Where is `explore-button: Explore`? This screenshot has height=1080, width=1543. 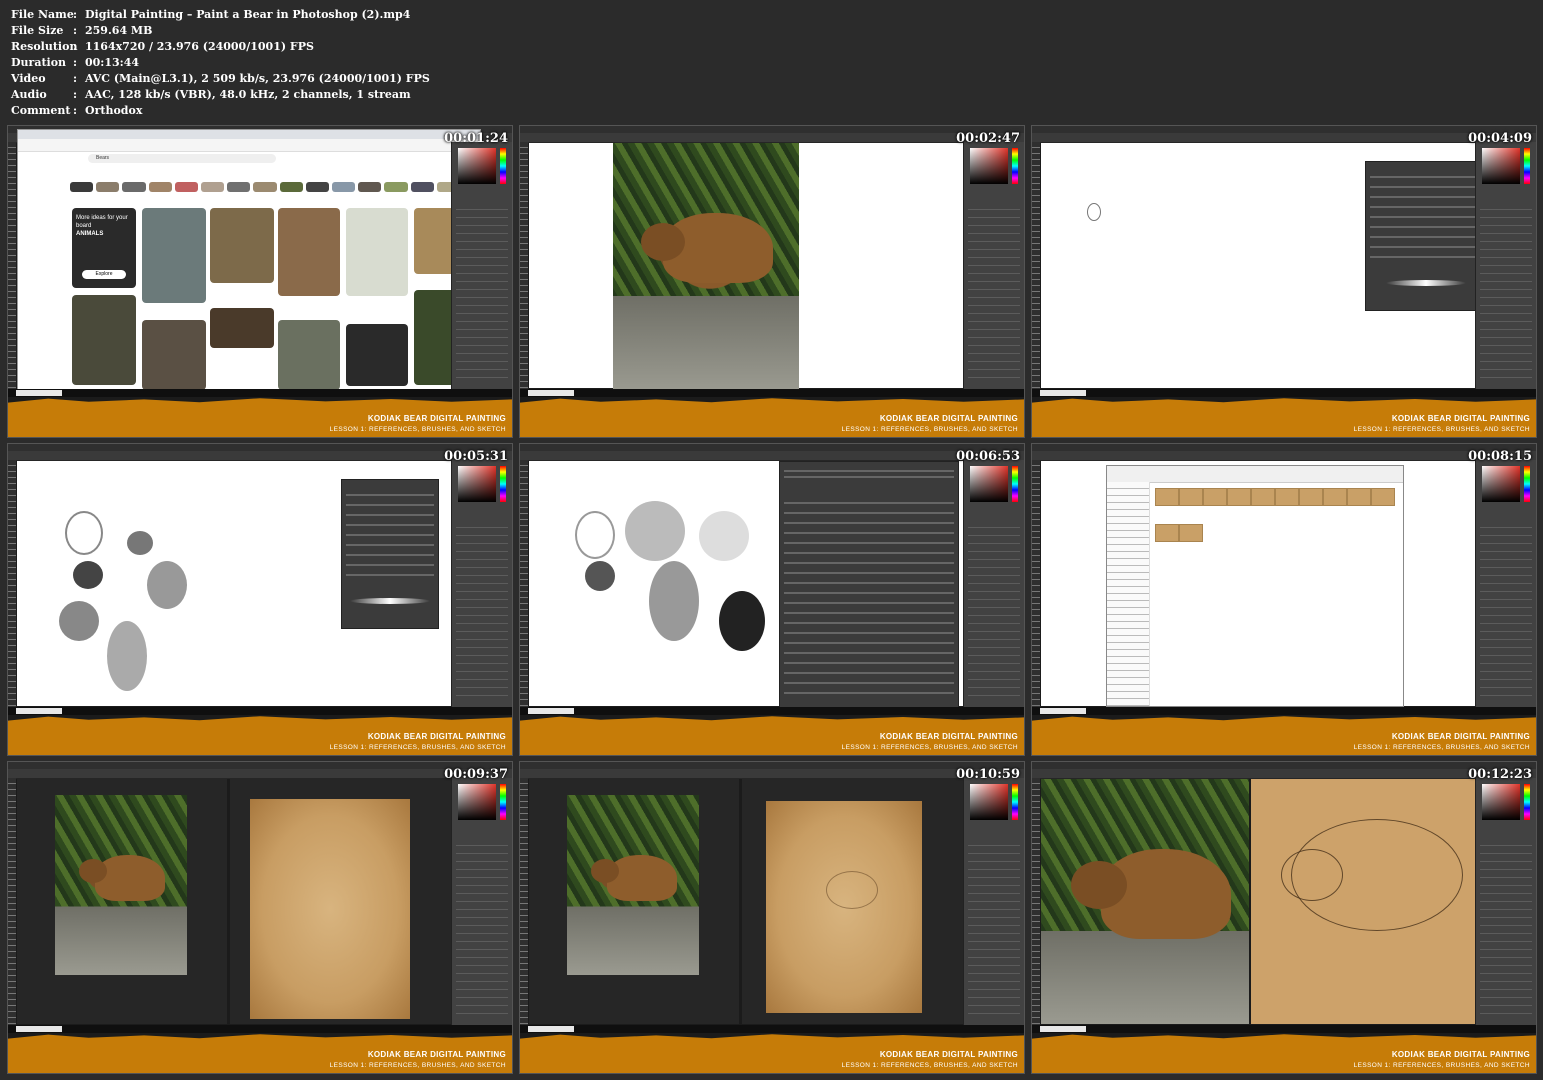
explore-button: Explore is located at coordinates (104, 274).